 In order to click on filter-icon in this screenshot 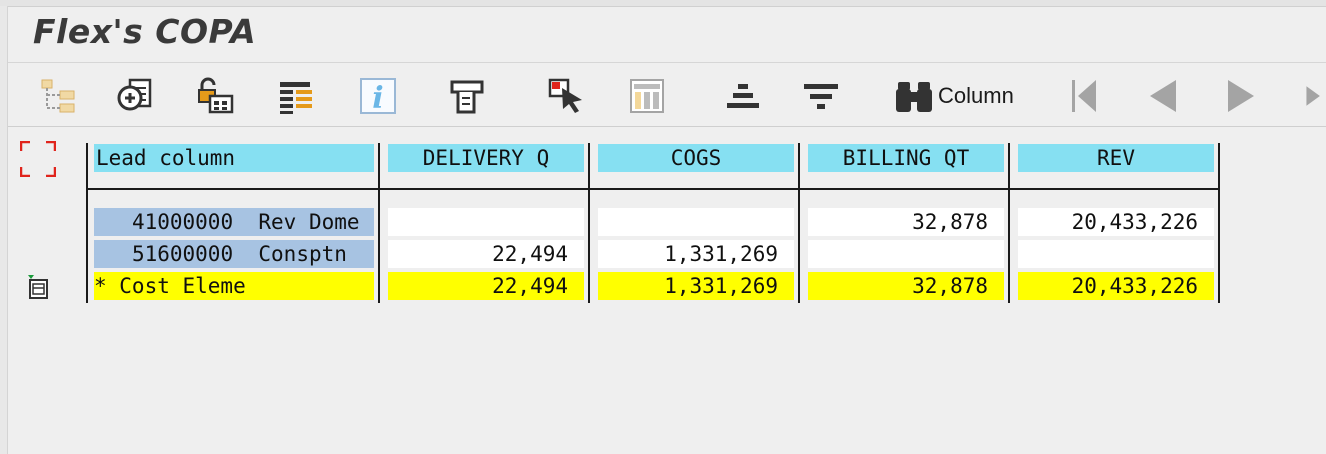, I will do `click(821, 96)`.